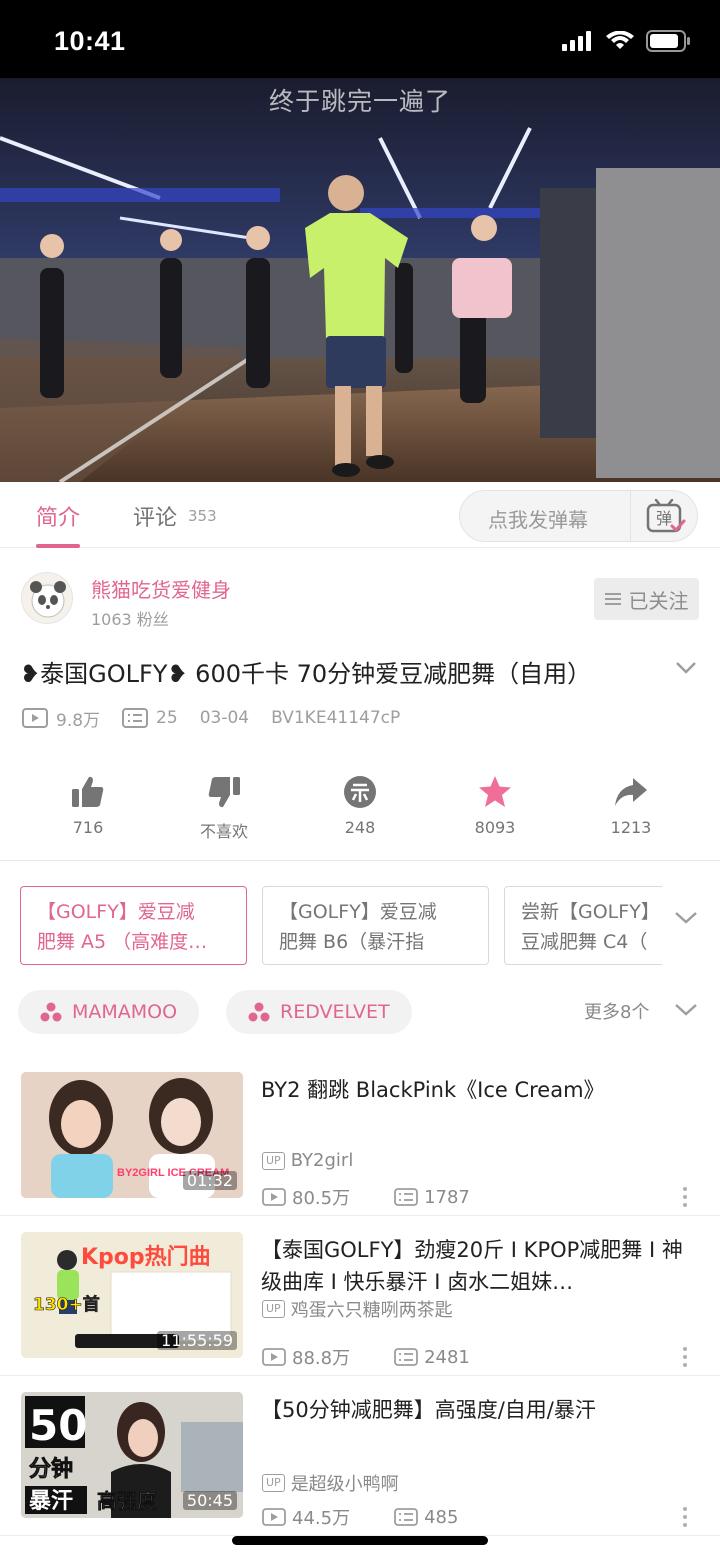 This screenshot has width=720, height=1558. I want to click on thumb-big-number: 50, so click(58, 1425).